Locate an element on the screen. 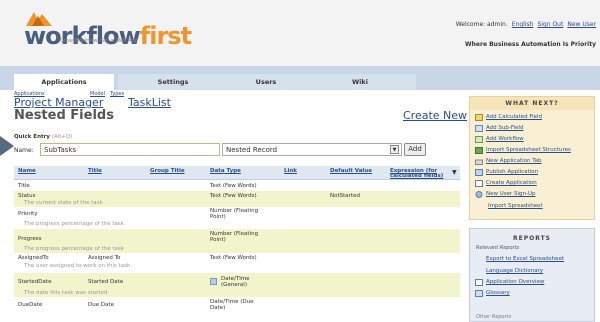  add-calculated-field-link: Add Calculated Field is located at coordinates (514, 117).